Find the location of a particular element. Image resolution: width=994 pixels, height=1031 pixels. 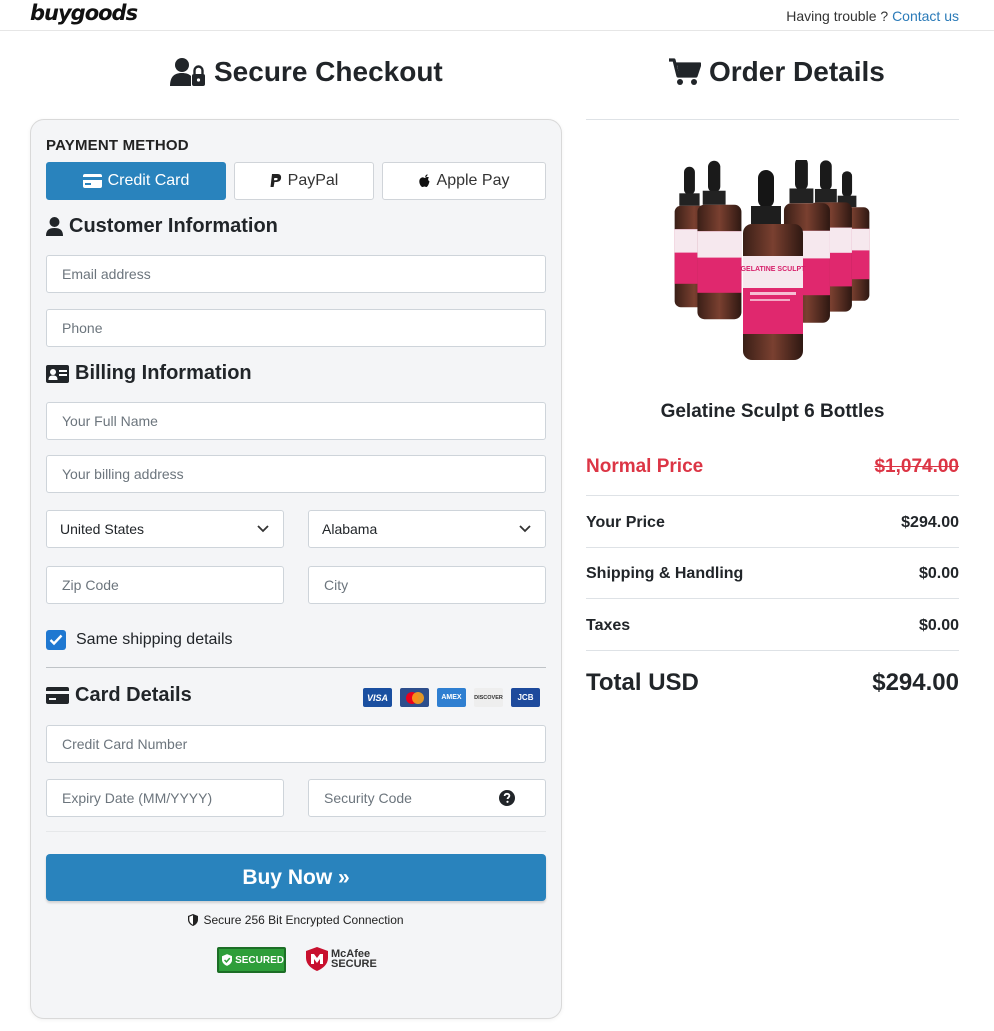

same-shipping-label: Same shipping details is located at coordinates (154, 639).